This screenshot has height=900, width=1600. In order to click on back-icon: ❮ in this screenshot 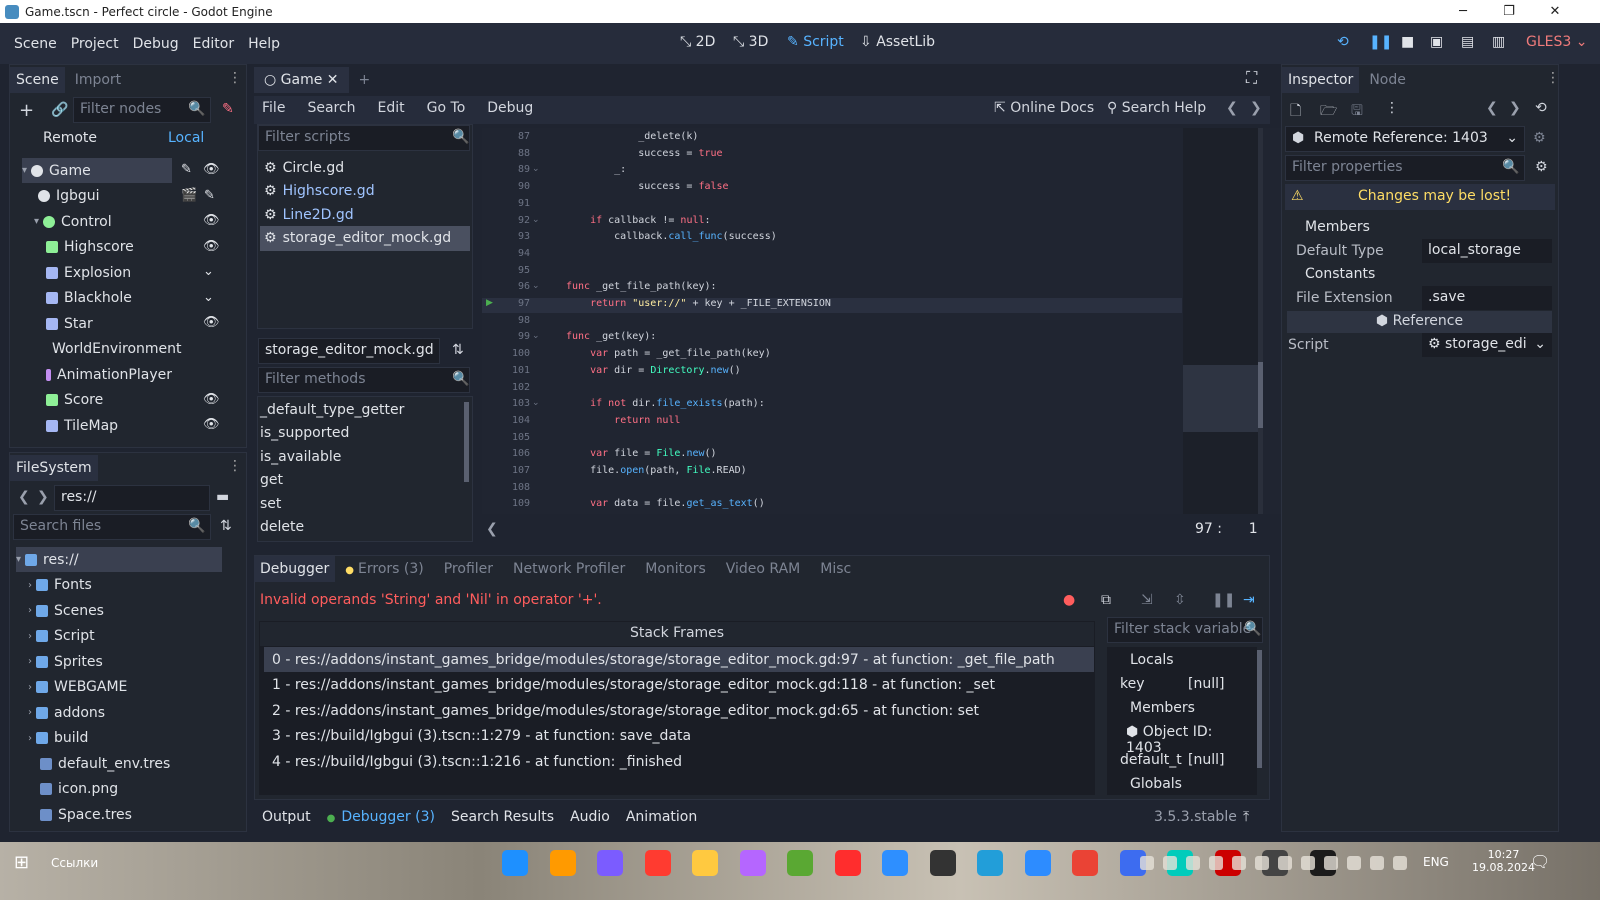, I will do `click(24, 497)`.